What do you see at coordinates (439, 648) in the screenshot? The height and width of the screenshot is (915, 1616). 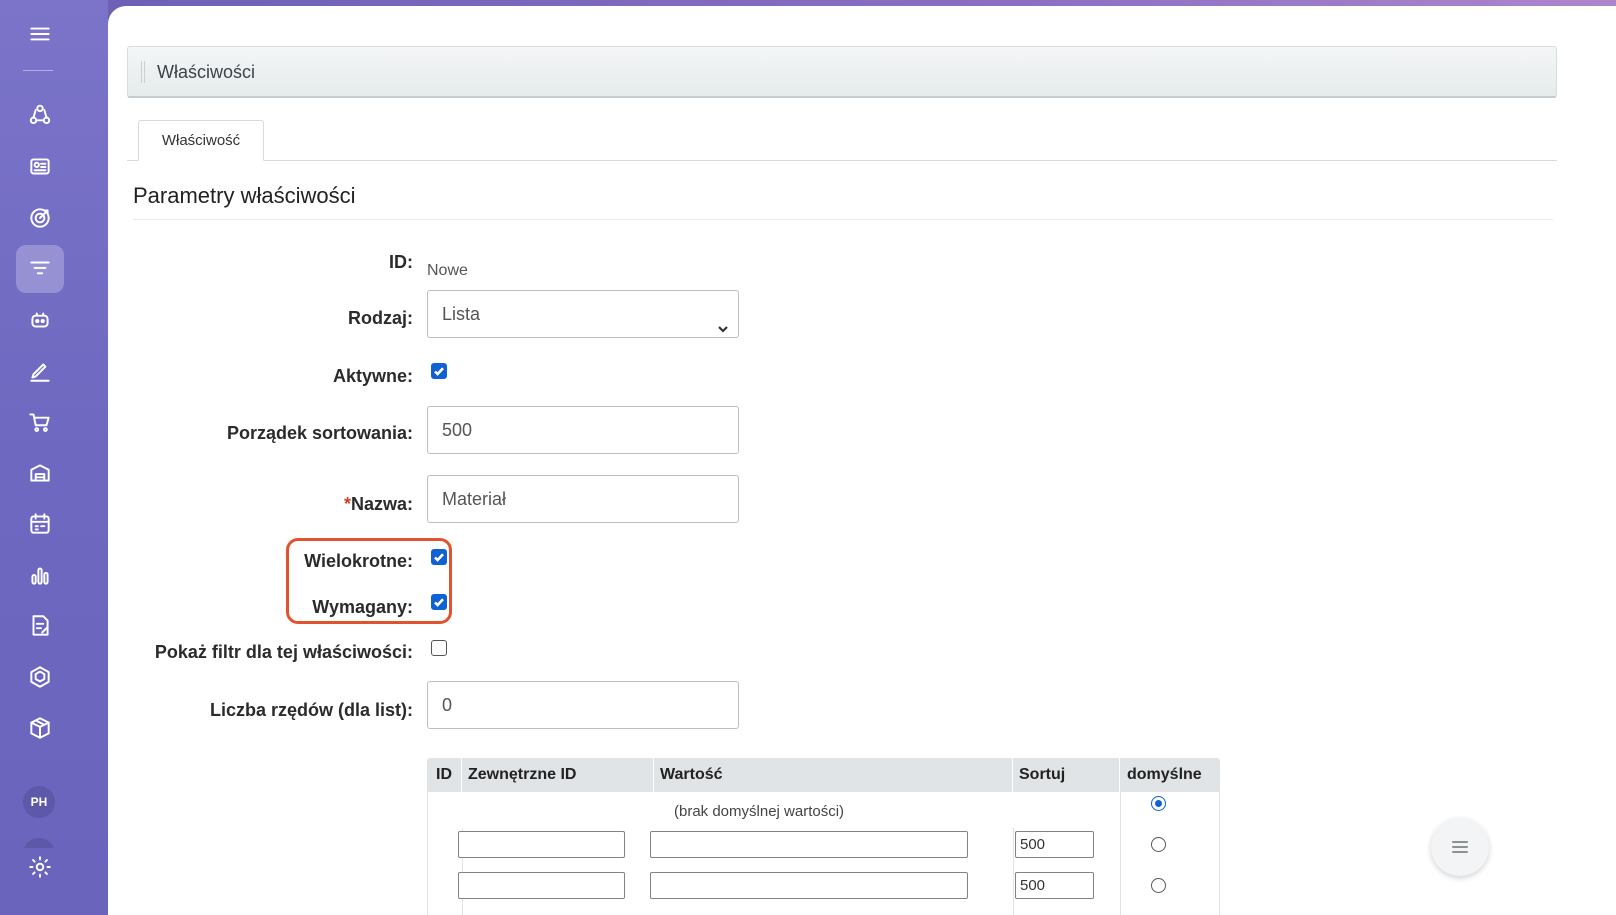 I see `show-filter-checkbox` at bounding box center [439, 648].